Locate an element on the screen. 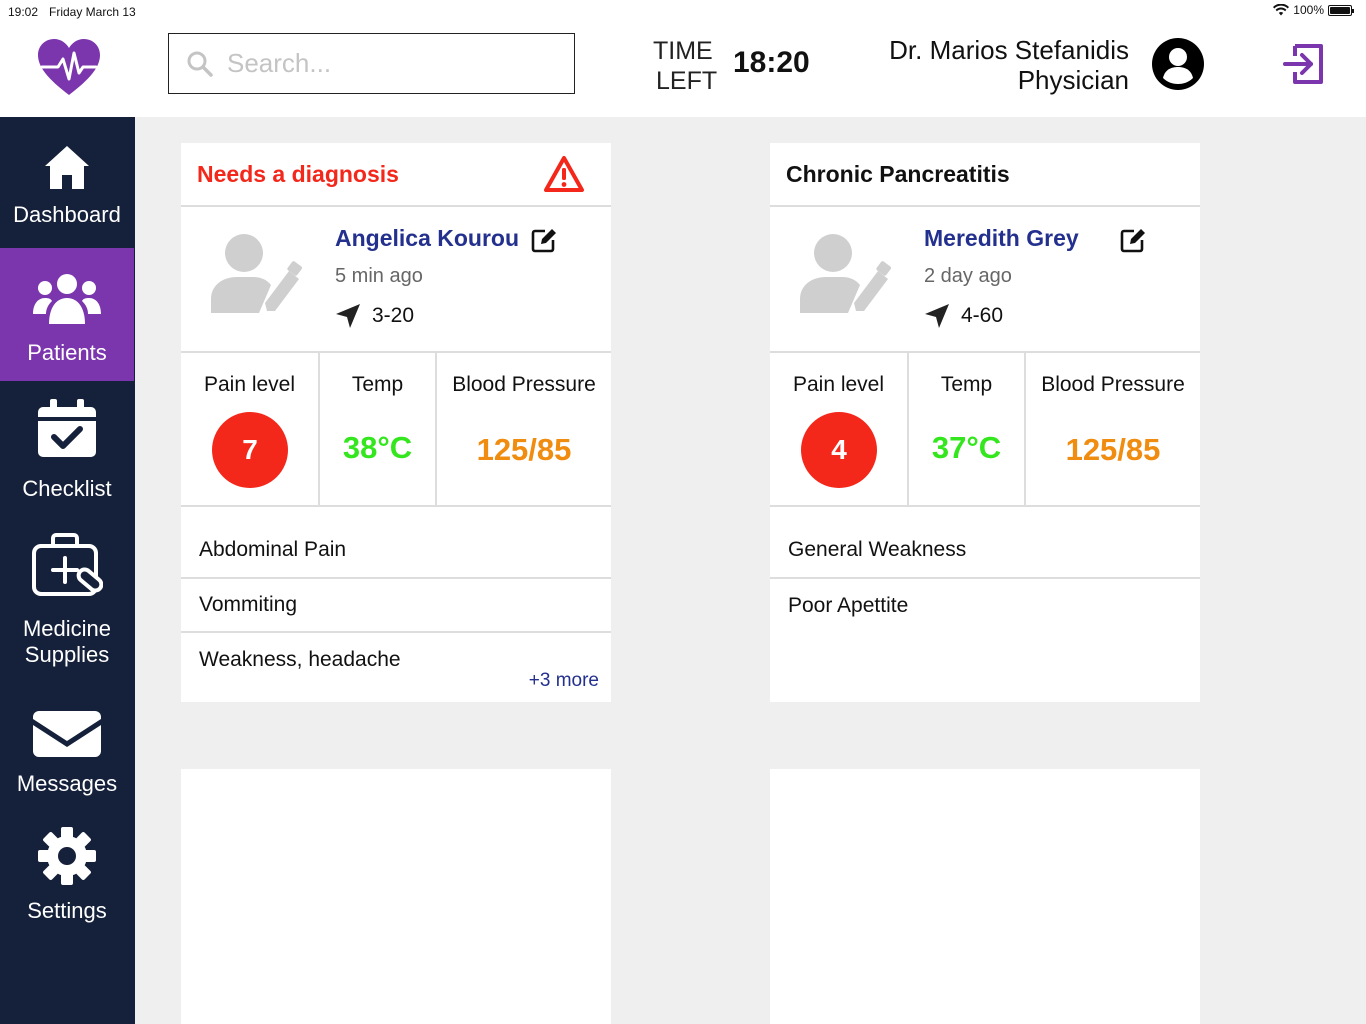 The image size is (1366, 1024). card-title: Needs a diagnosis is located at coordinates (396, 175).